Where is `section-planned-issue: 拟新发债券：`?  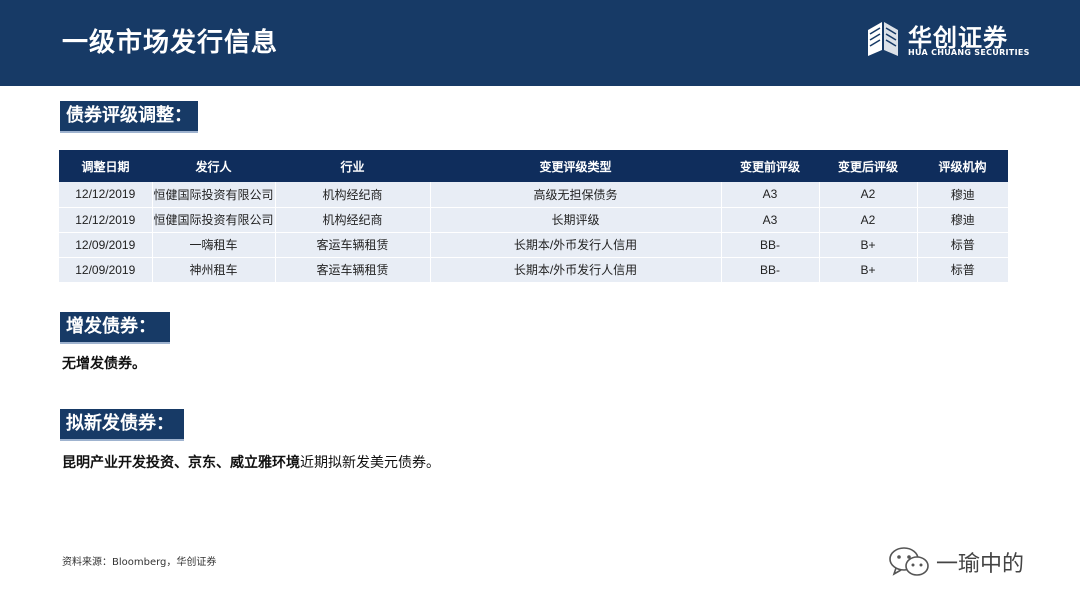 section-planned-issue: 拟新发债券： is located at coordinates (122, 425).